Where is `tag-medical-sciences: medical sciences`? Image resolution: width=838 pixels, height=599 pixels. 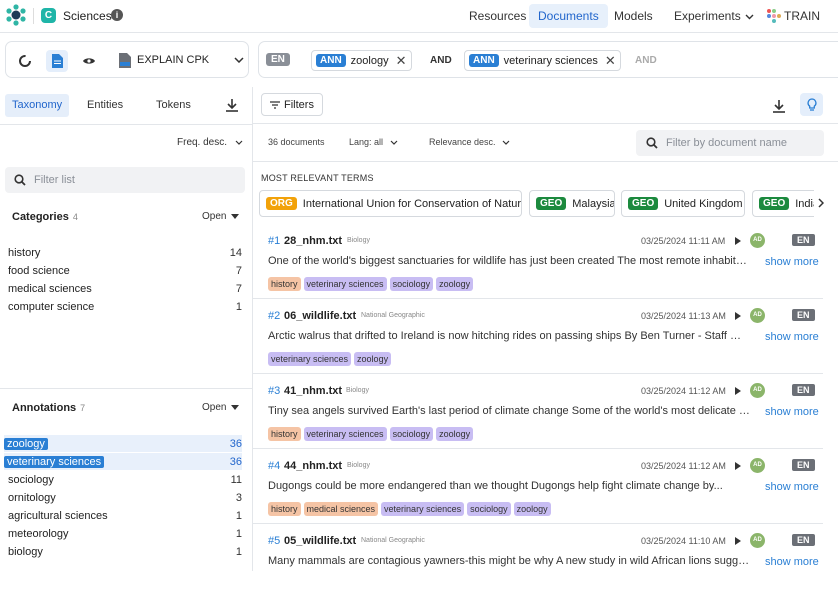 tag-medical-sciences: medical sciences is located at coordinates (341, 509).